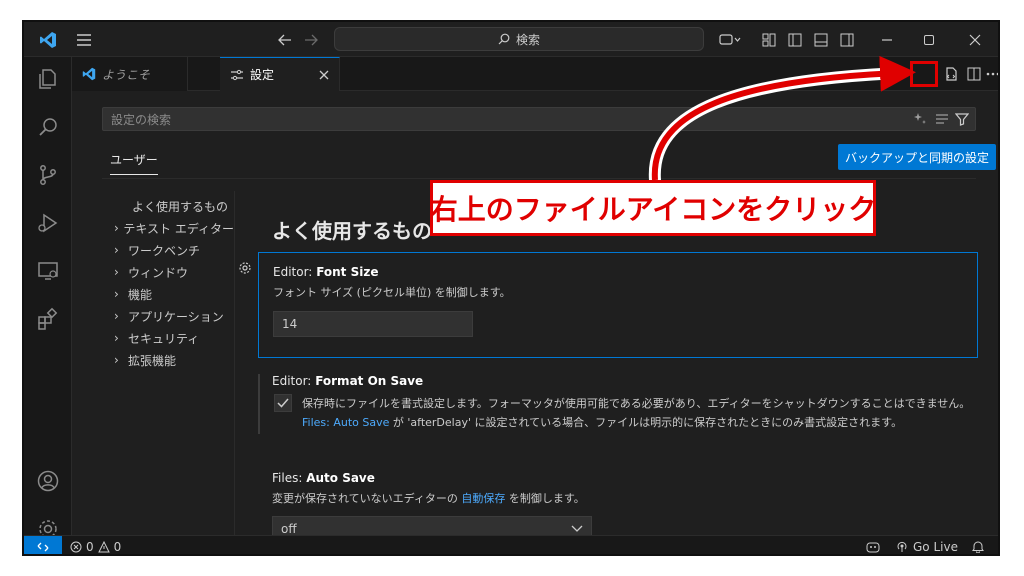 This screenshot has width=1024, height=576. Describe the element at coordinates (782, 120) in the screenshot. I see `annotation-arrow` at that location.